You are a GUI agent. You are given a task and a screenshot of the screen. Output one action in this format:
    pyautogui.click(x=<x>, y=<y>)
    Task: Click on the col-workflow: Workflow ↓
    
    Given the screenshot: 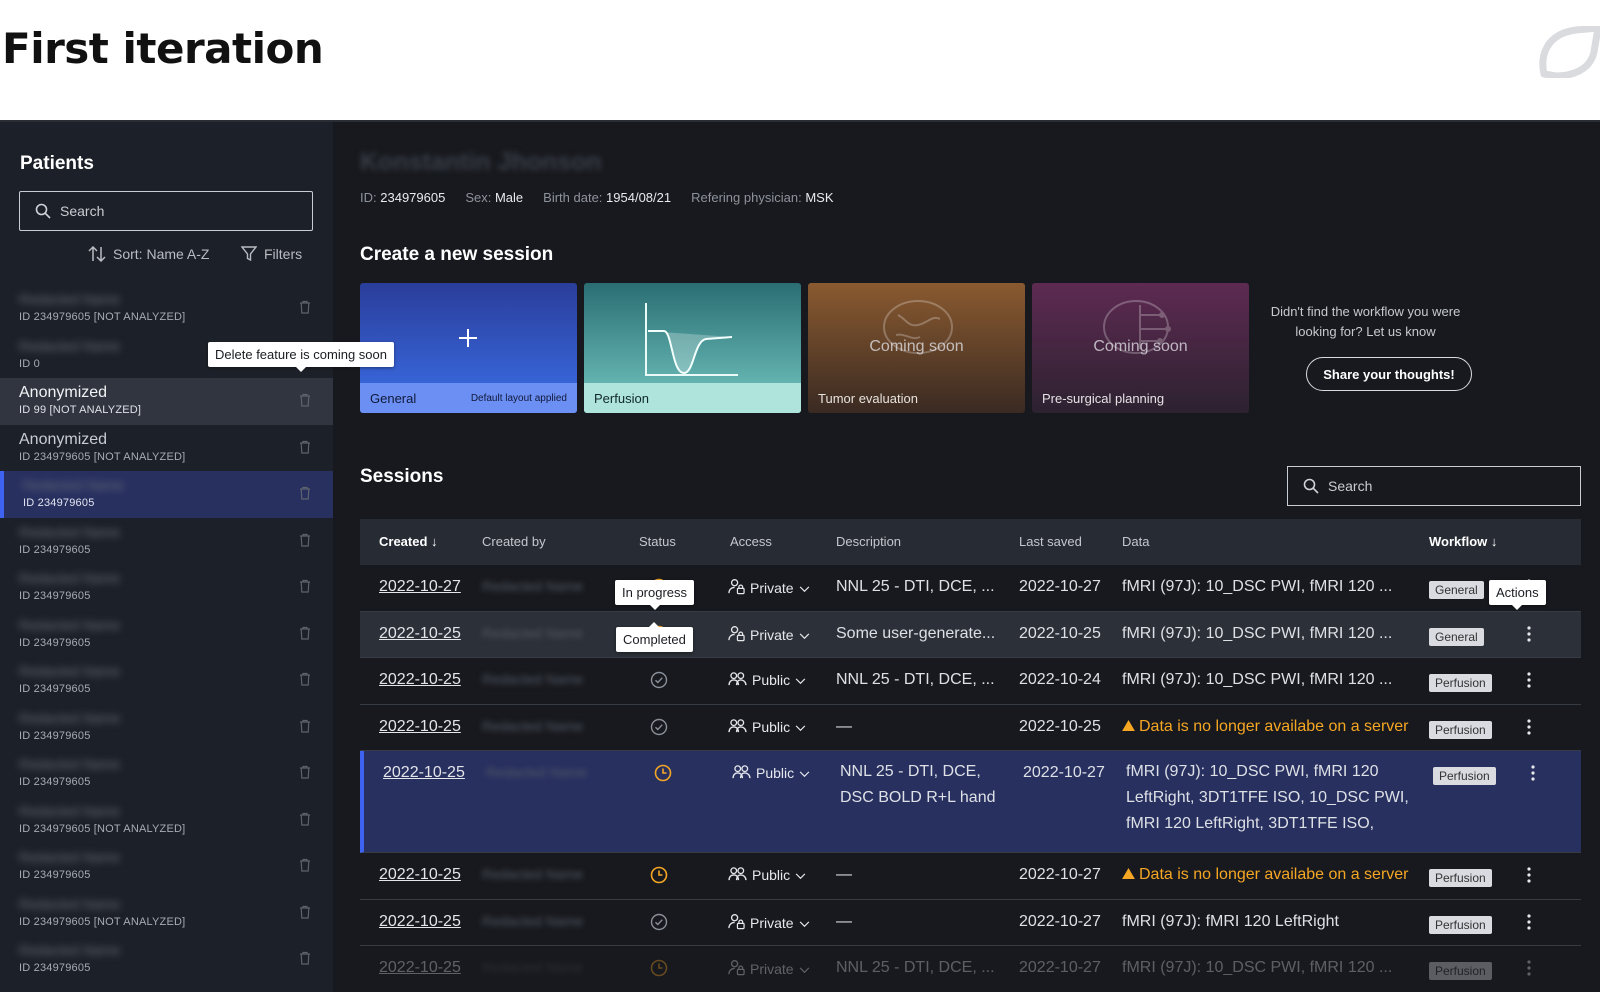 What is the action you would take?
    pyautogui.click(x=1463, y=541)
    